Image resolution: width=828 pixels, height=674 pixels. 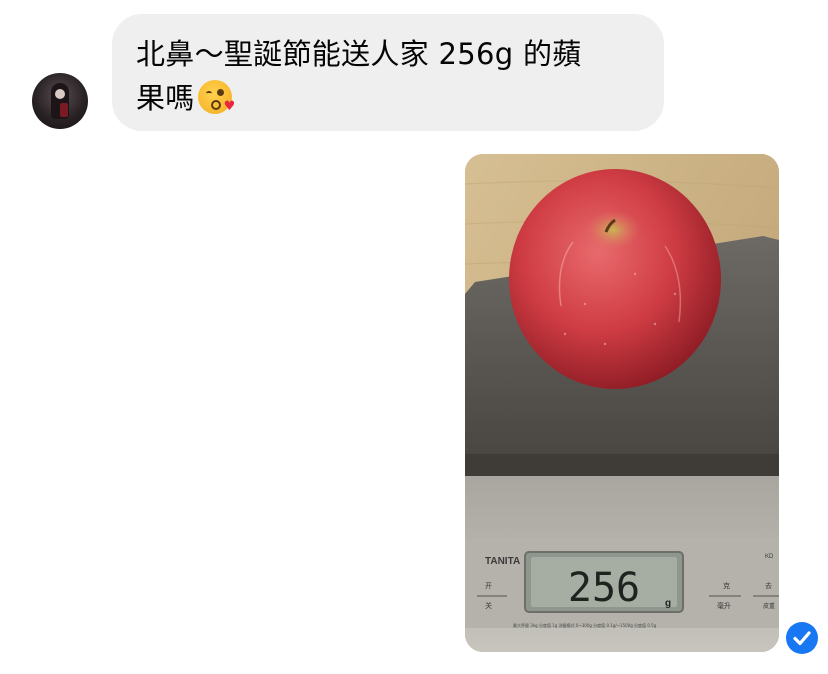 What do you see at coordinates (802, 638) in the screenshot?
I see `seen-check-icon` at bounding box center [802, 638].